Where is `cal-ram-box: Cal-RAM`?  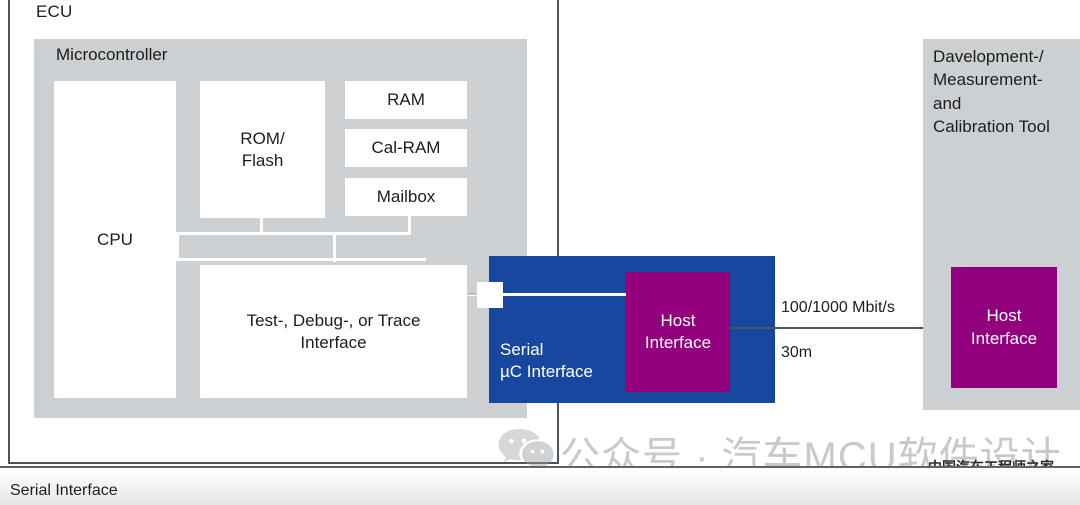
cal-ram-box: Cal-RAM is located at coordinates (406, 148).